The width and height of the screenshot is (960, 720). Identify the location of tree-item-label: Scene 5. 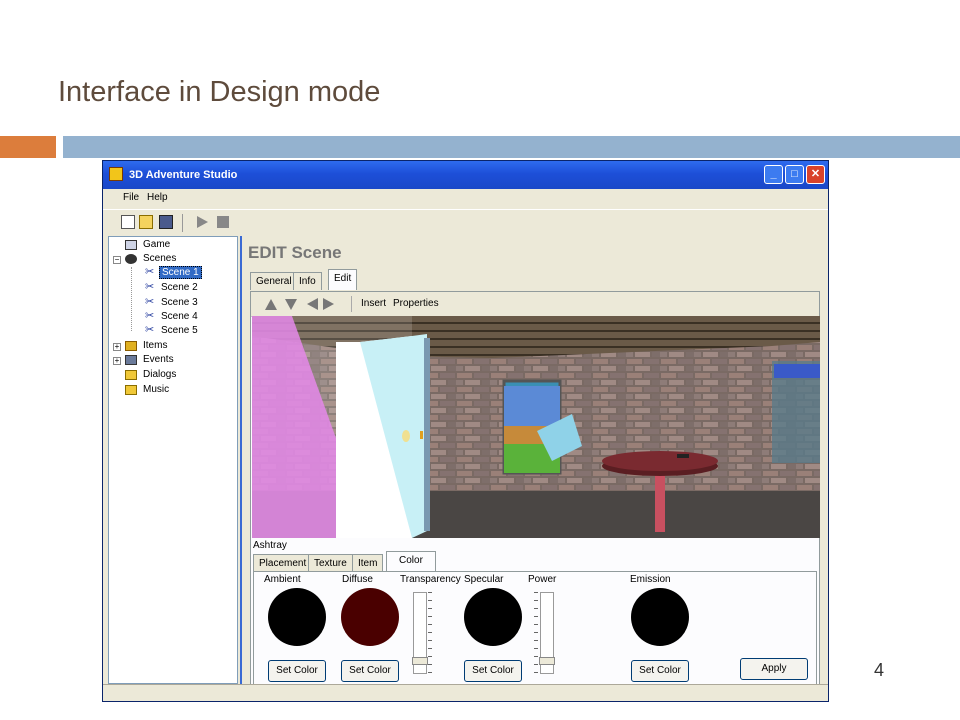
(179, 330).